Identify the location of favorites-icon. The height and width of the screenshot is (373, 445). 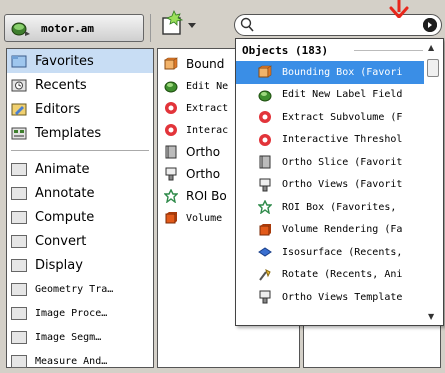
(19, 61).